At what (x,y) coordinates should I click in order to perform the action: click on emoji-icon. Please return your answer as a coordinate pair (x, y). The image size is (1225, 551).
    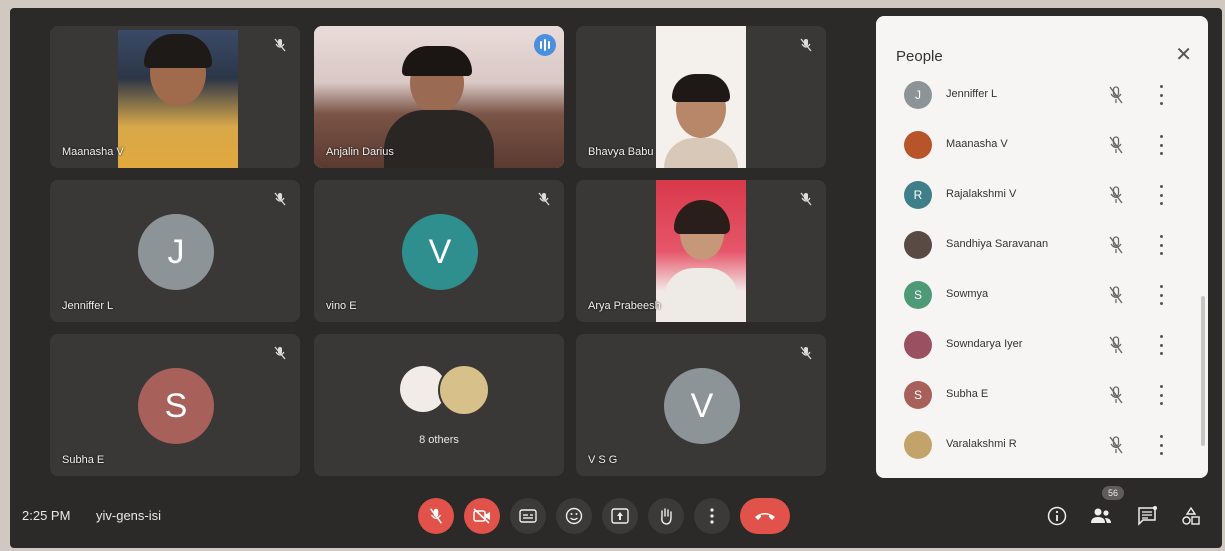
    Looking at the image, I should click on (574, 516).